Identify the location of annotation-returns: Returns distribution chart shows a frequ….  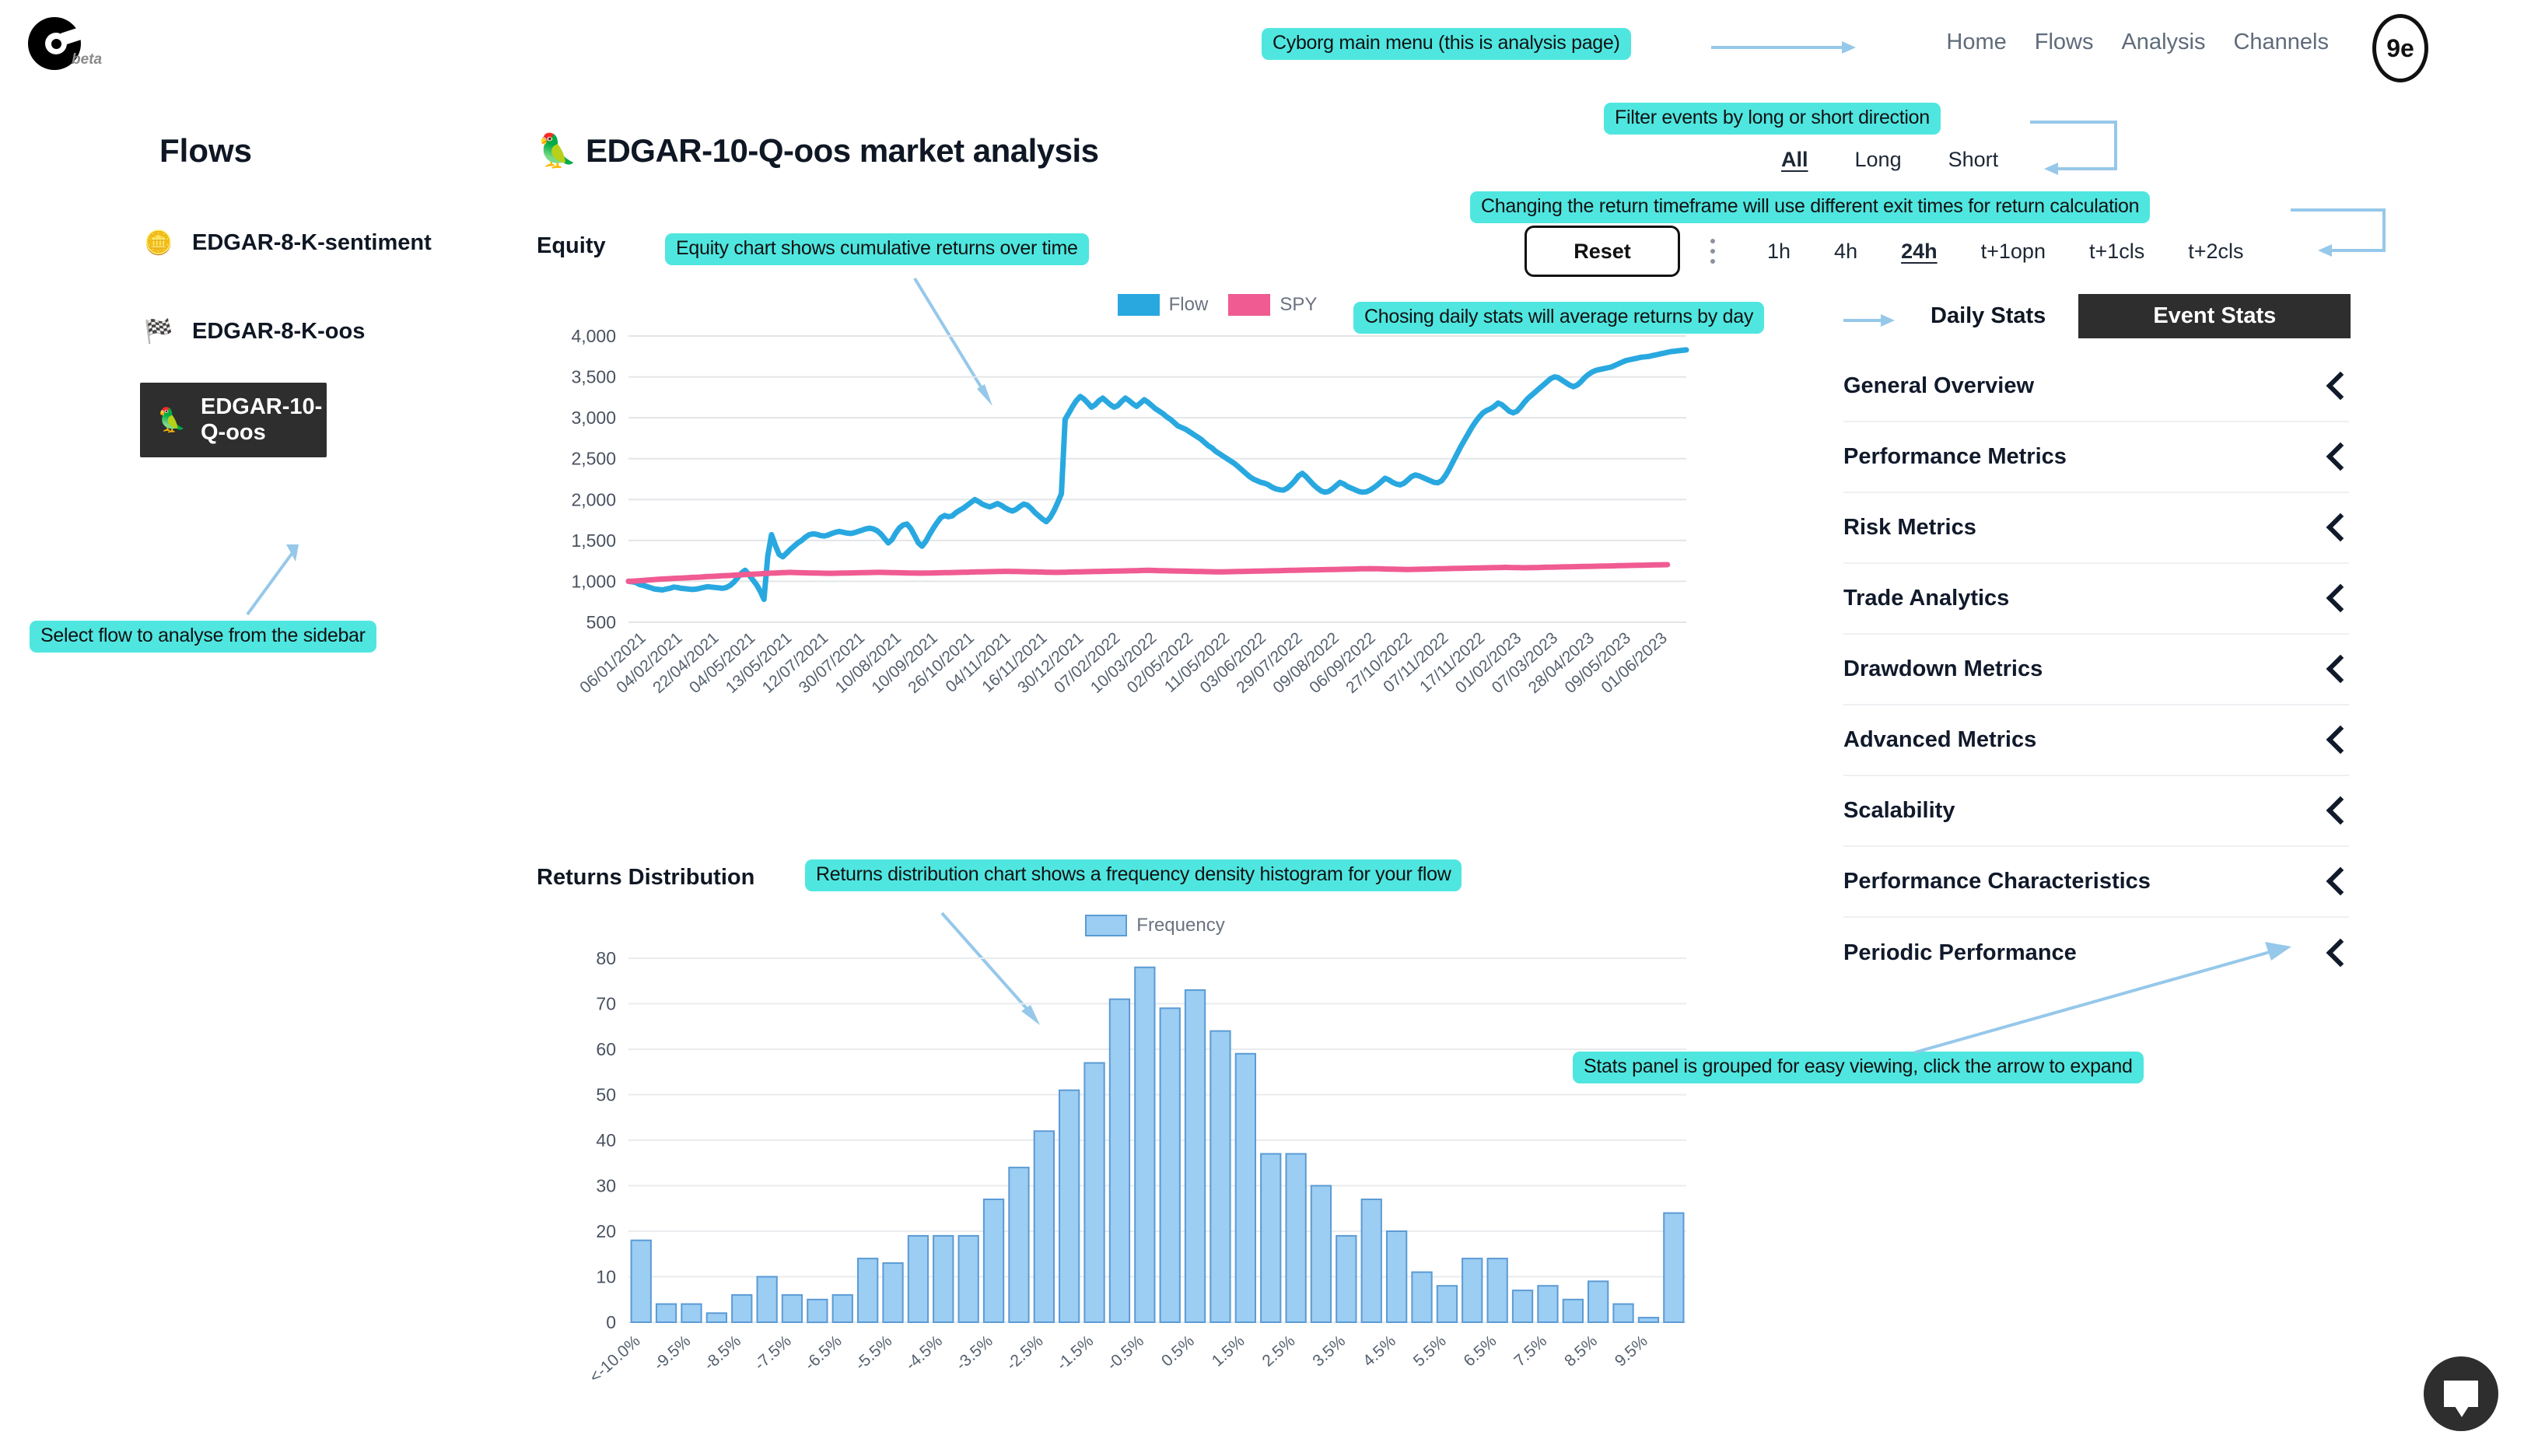
(1133, 875).